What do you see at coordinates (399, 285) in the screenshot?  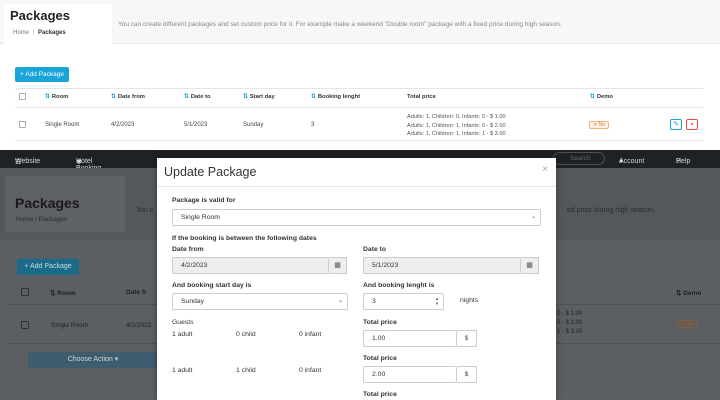 I see `booking-length-label: And booking lenght is` at bounding box center [399, 285].